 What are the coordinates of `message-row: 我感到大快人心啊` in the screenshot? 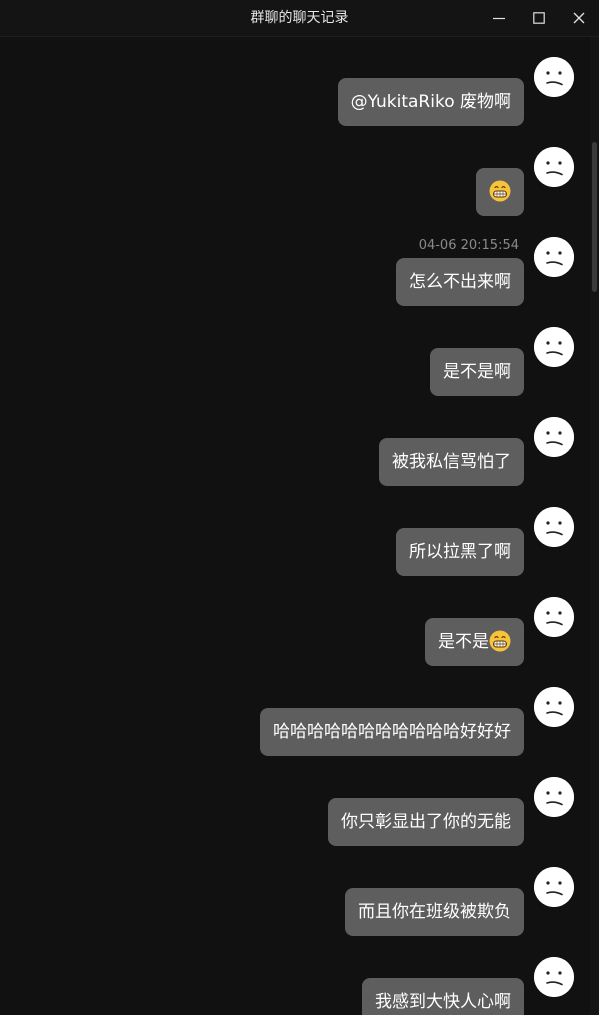 It's located at (295, 976).